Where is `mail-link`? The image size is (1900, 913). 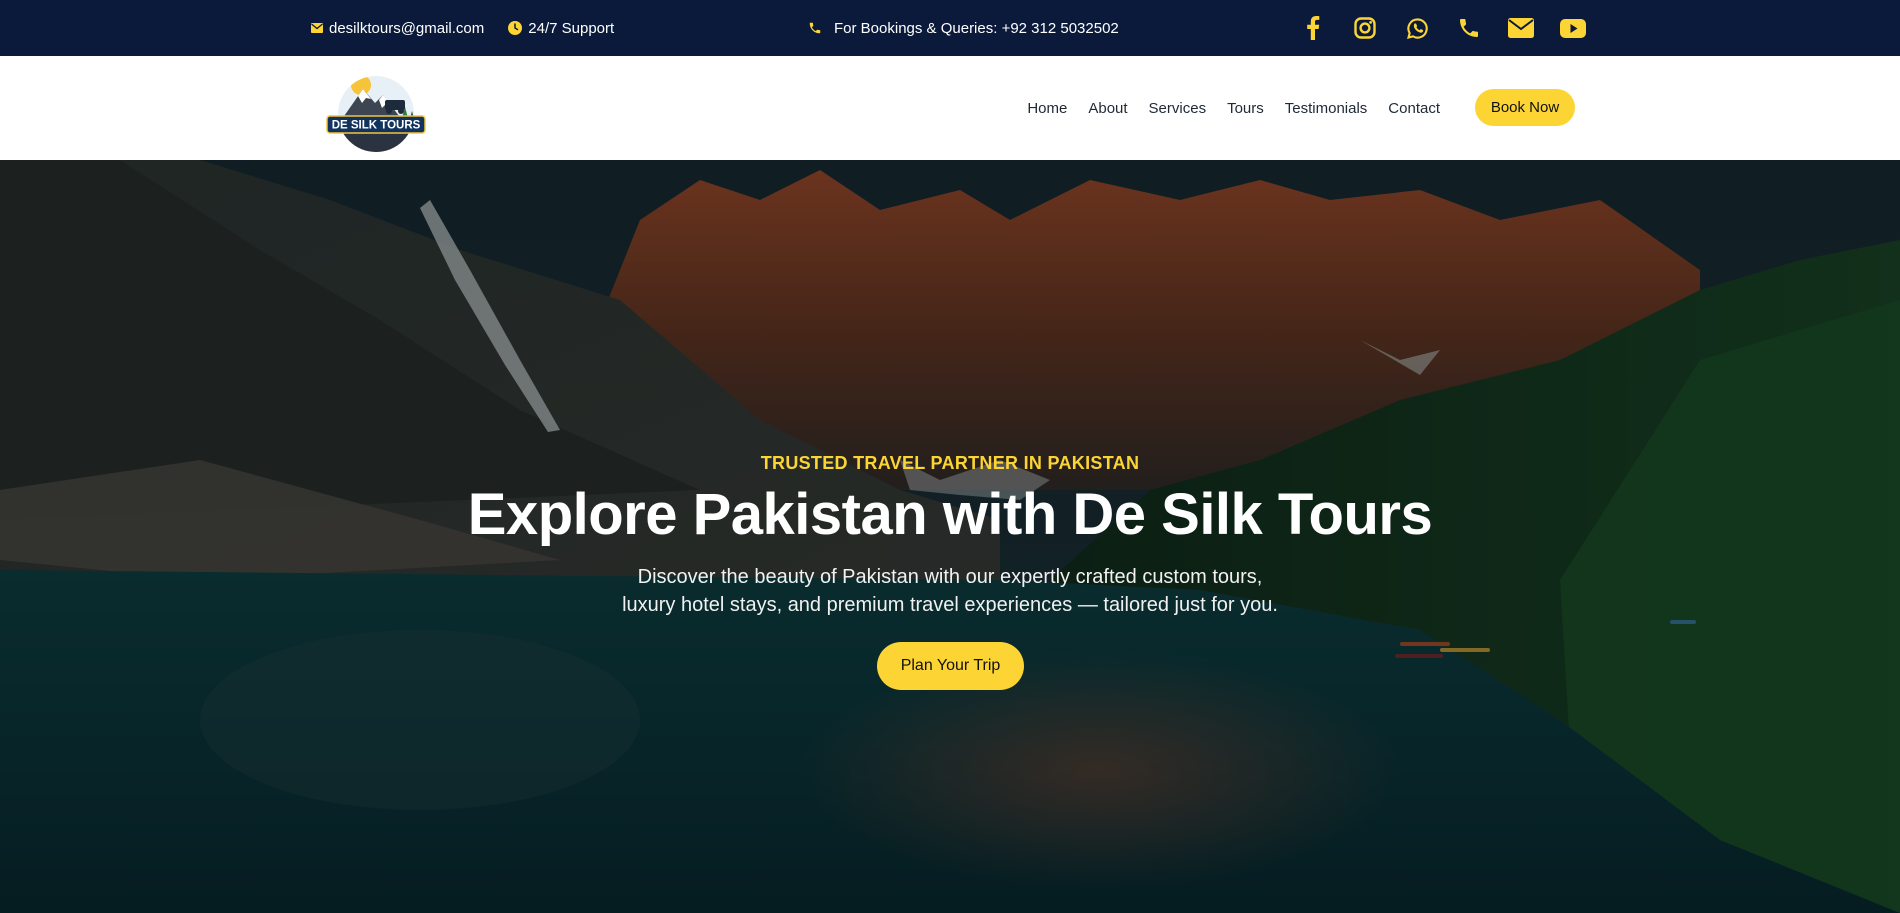 mail-link is located at coordinates (1521, 28).